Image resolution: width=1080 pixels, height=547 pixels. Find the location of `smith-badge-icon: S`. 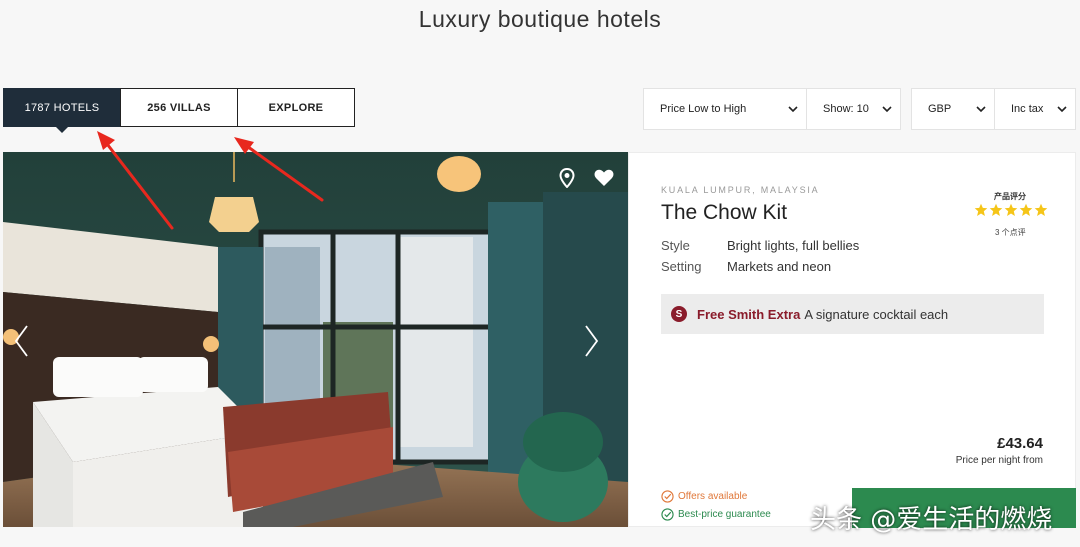

smith-badge-icon: S is located at coordinates (679, 314).